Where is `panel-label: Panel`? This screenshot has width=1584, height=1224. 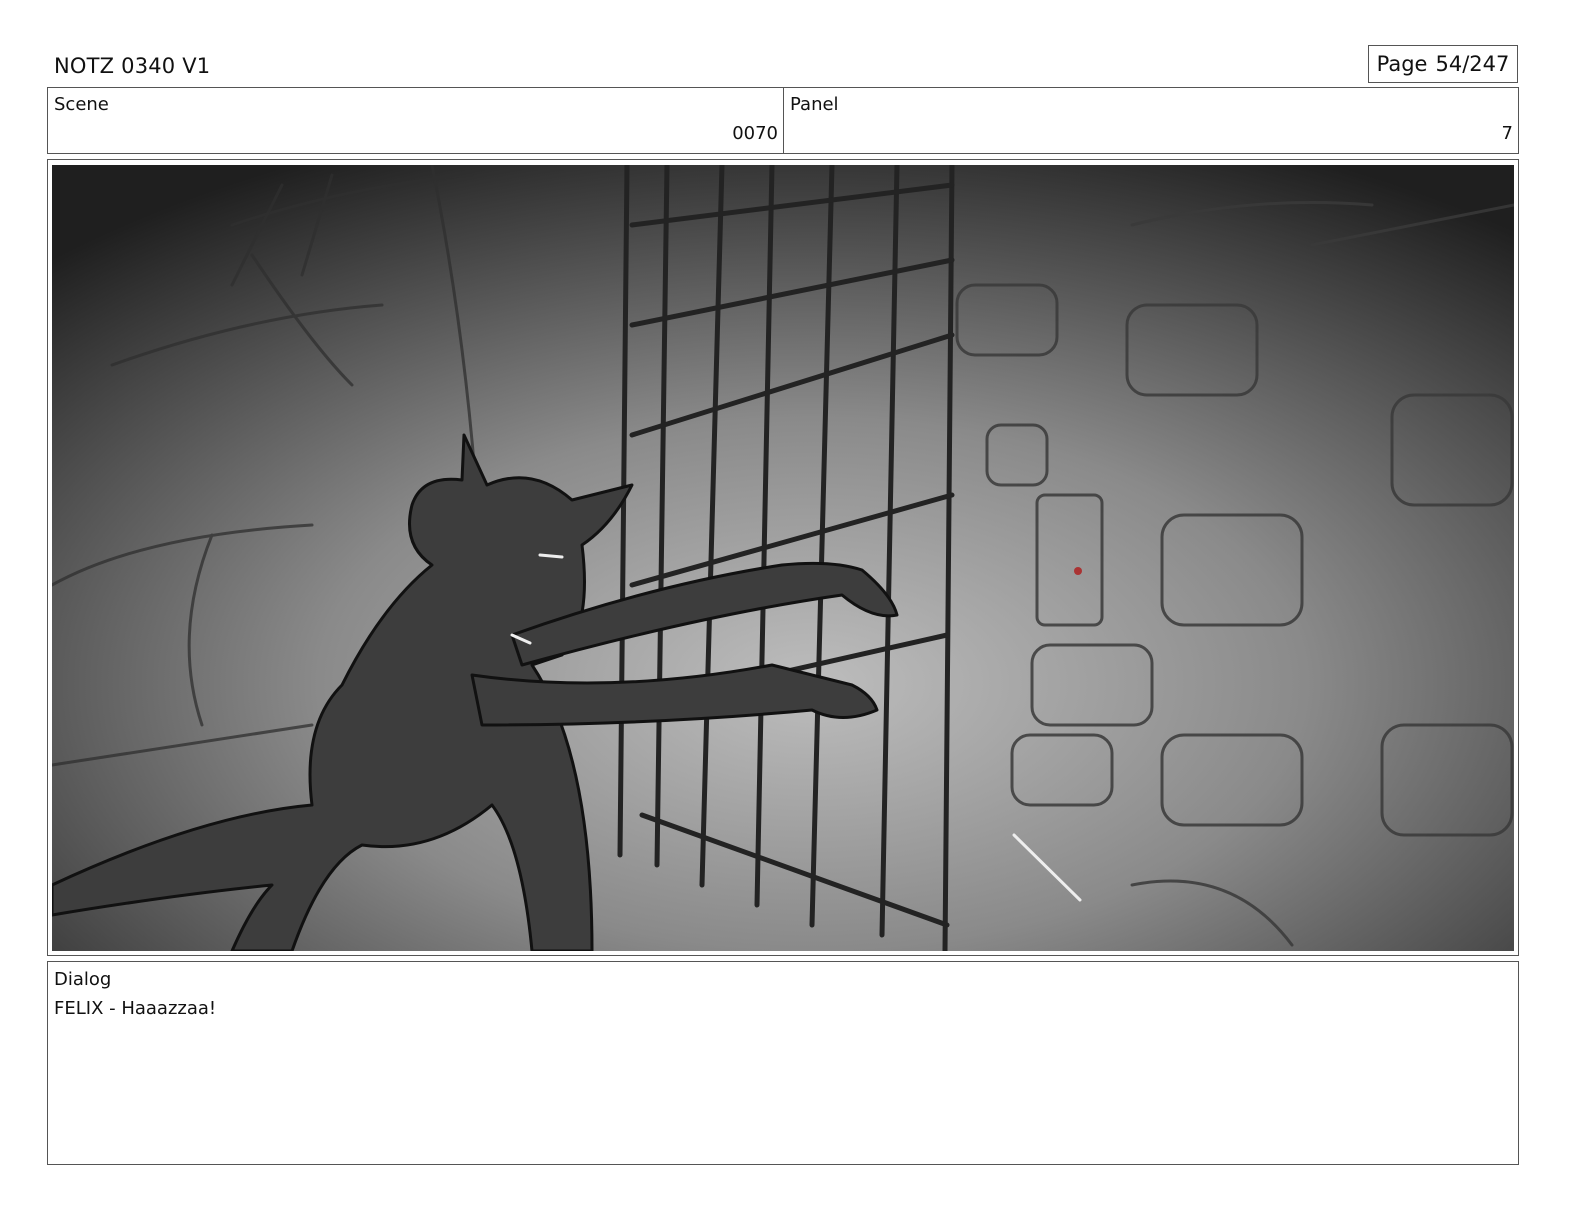
panel-label: Panel is located at coordinates (814, 104).